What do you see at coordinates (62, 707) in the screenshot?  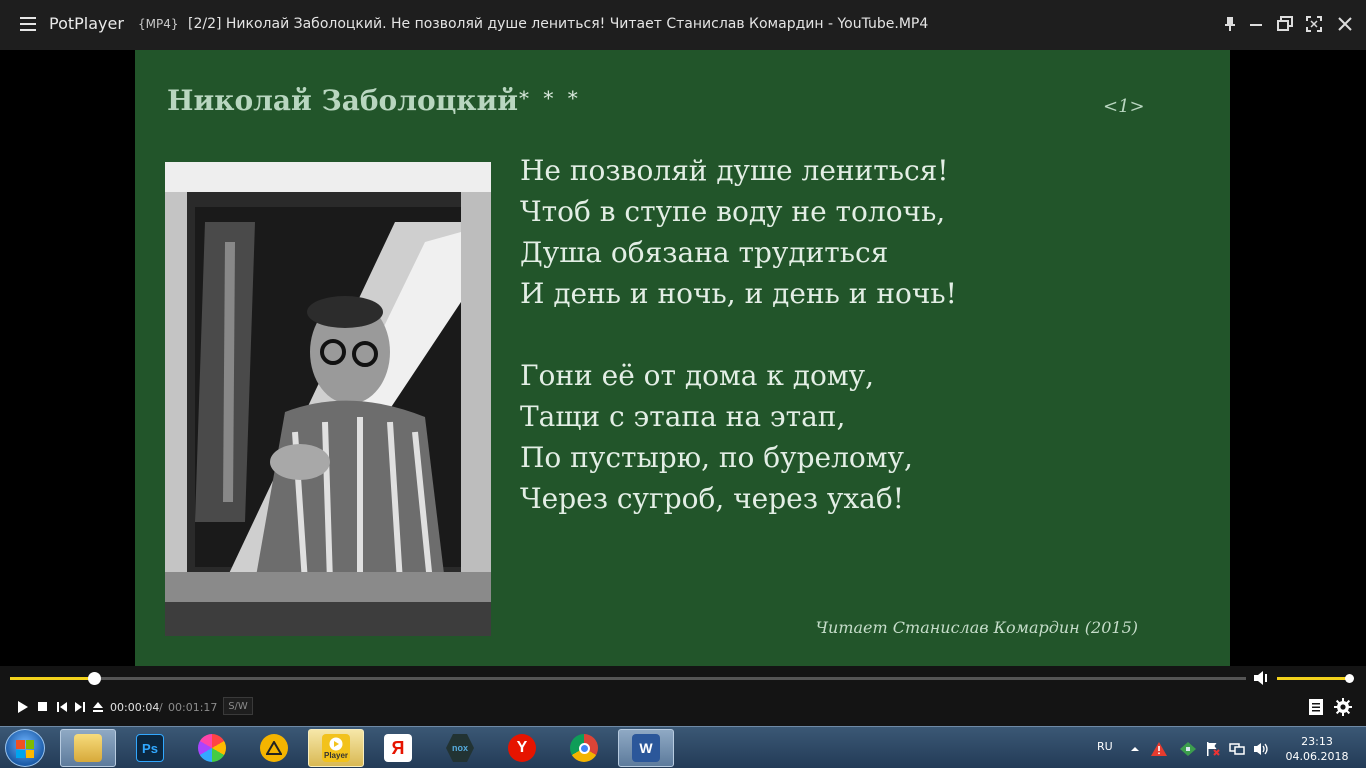 I see `previous-icon` at bounding box center [62, 707].